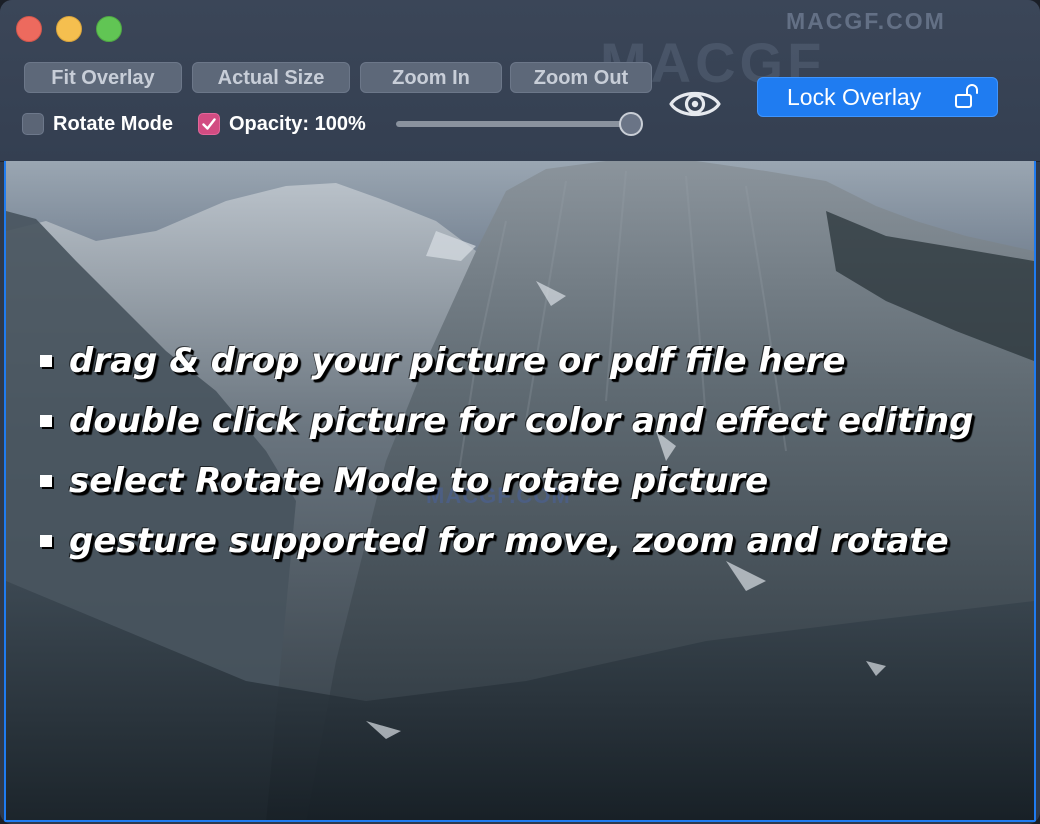 The height and width of the screenshot is (824, 1040). I want to click on zoom-in-button: Zoom In, so click(431, 77).